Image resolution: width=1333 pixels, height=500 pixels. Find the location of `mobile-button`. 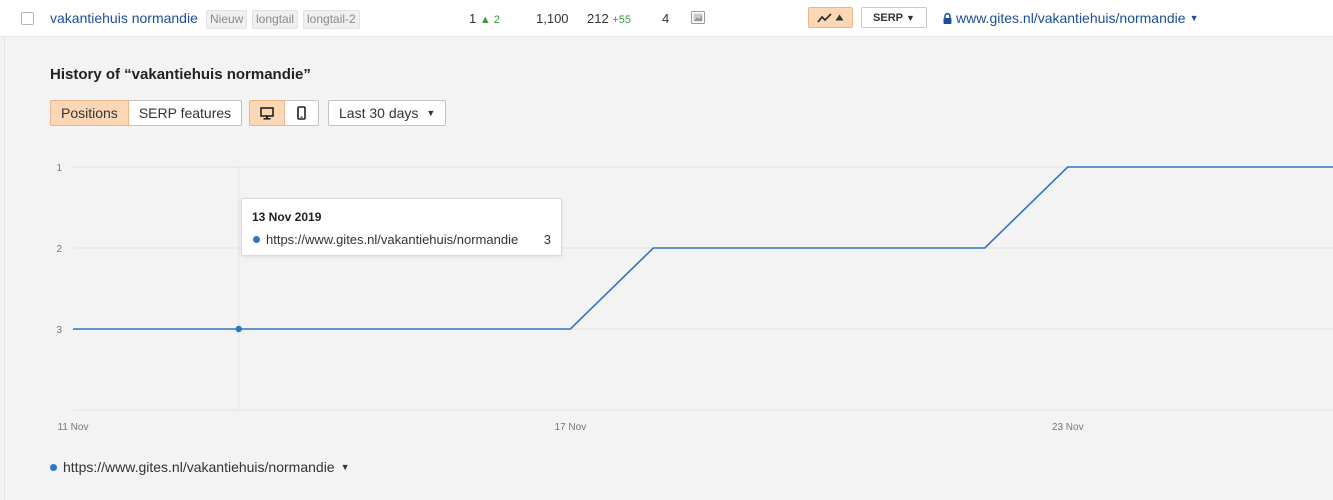

mobile-button is located at coordinates (302, 113).